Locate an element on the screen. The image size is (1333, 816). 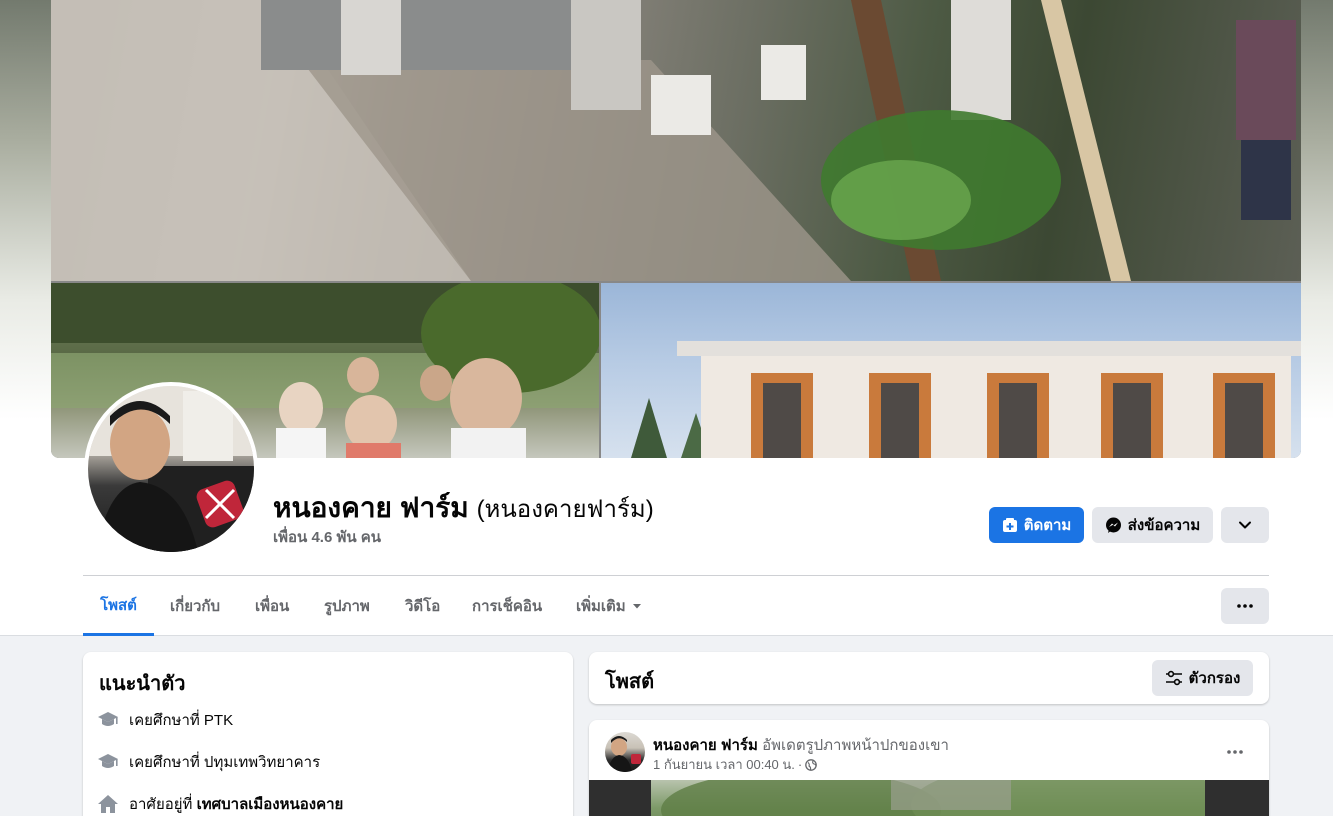
cover-photo-bottom-right-panel is located at coordinates (951, 370).